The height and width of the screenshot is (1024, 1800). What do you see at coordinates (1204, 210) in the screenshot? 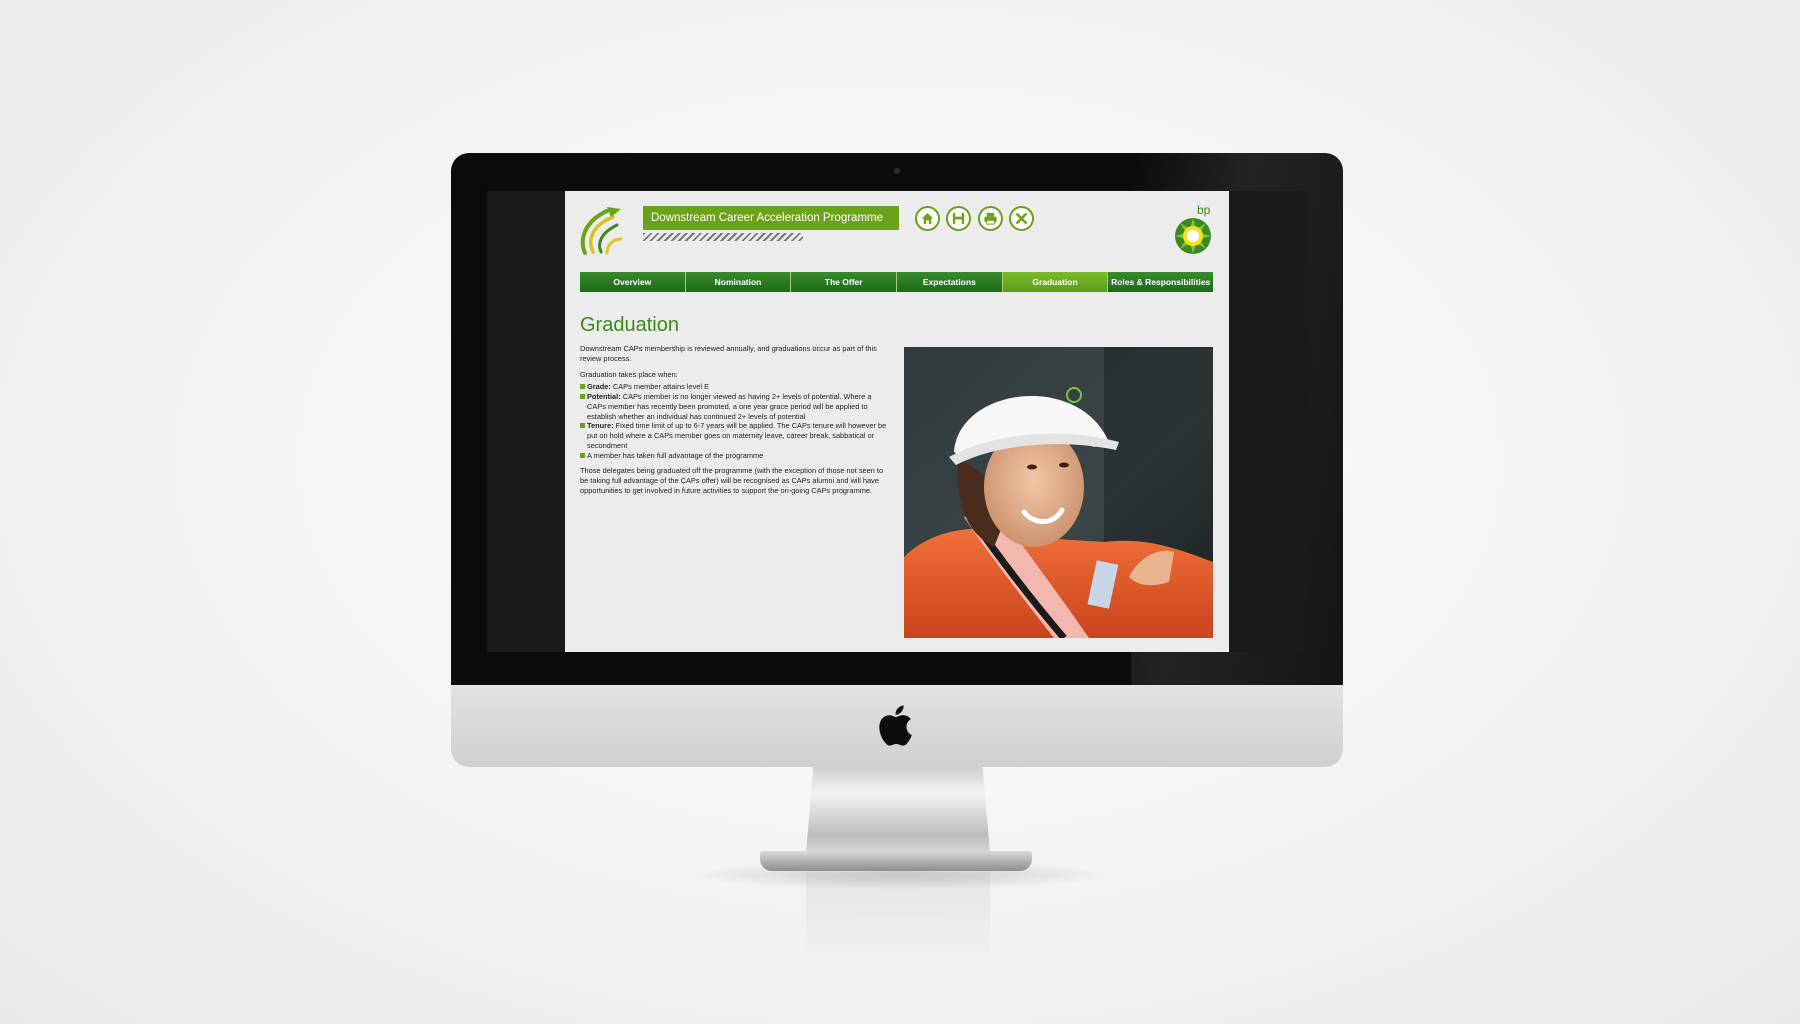
I see `bp-wordmark: bp` at bounding box center [1204, 210].